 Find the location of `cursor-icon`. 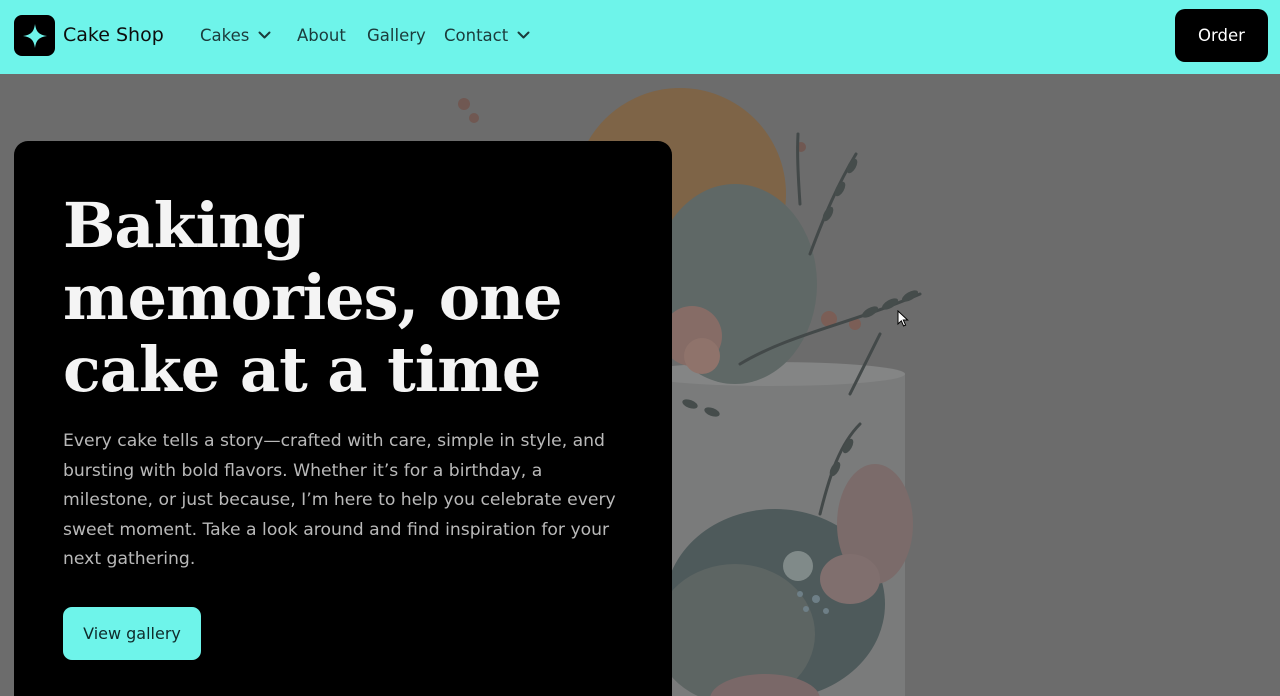

cursor-icon is located at coordinates (903, 318).